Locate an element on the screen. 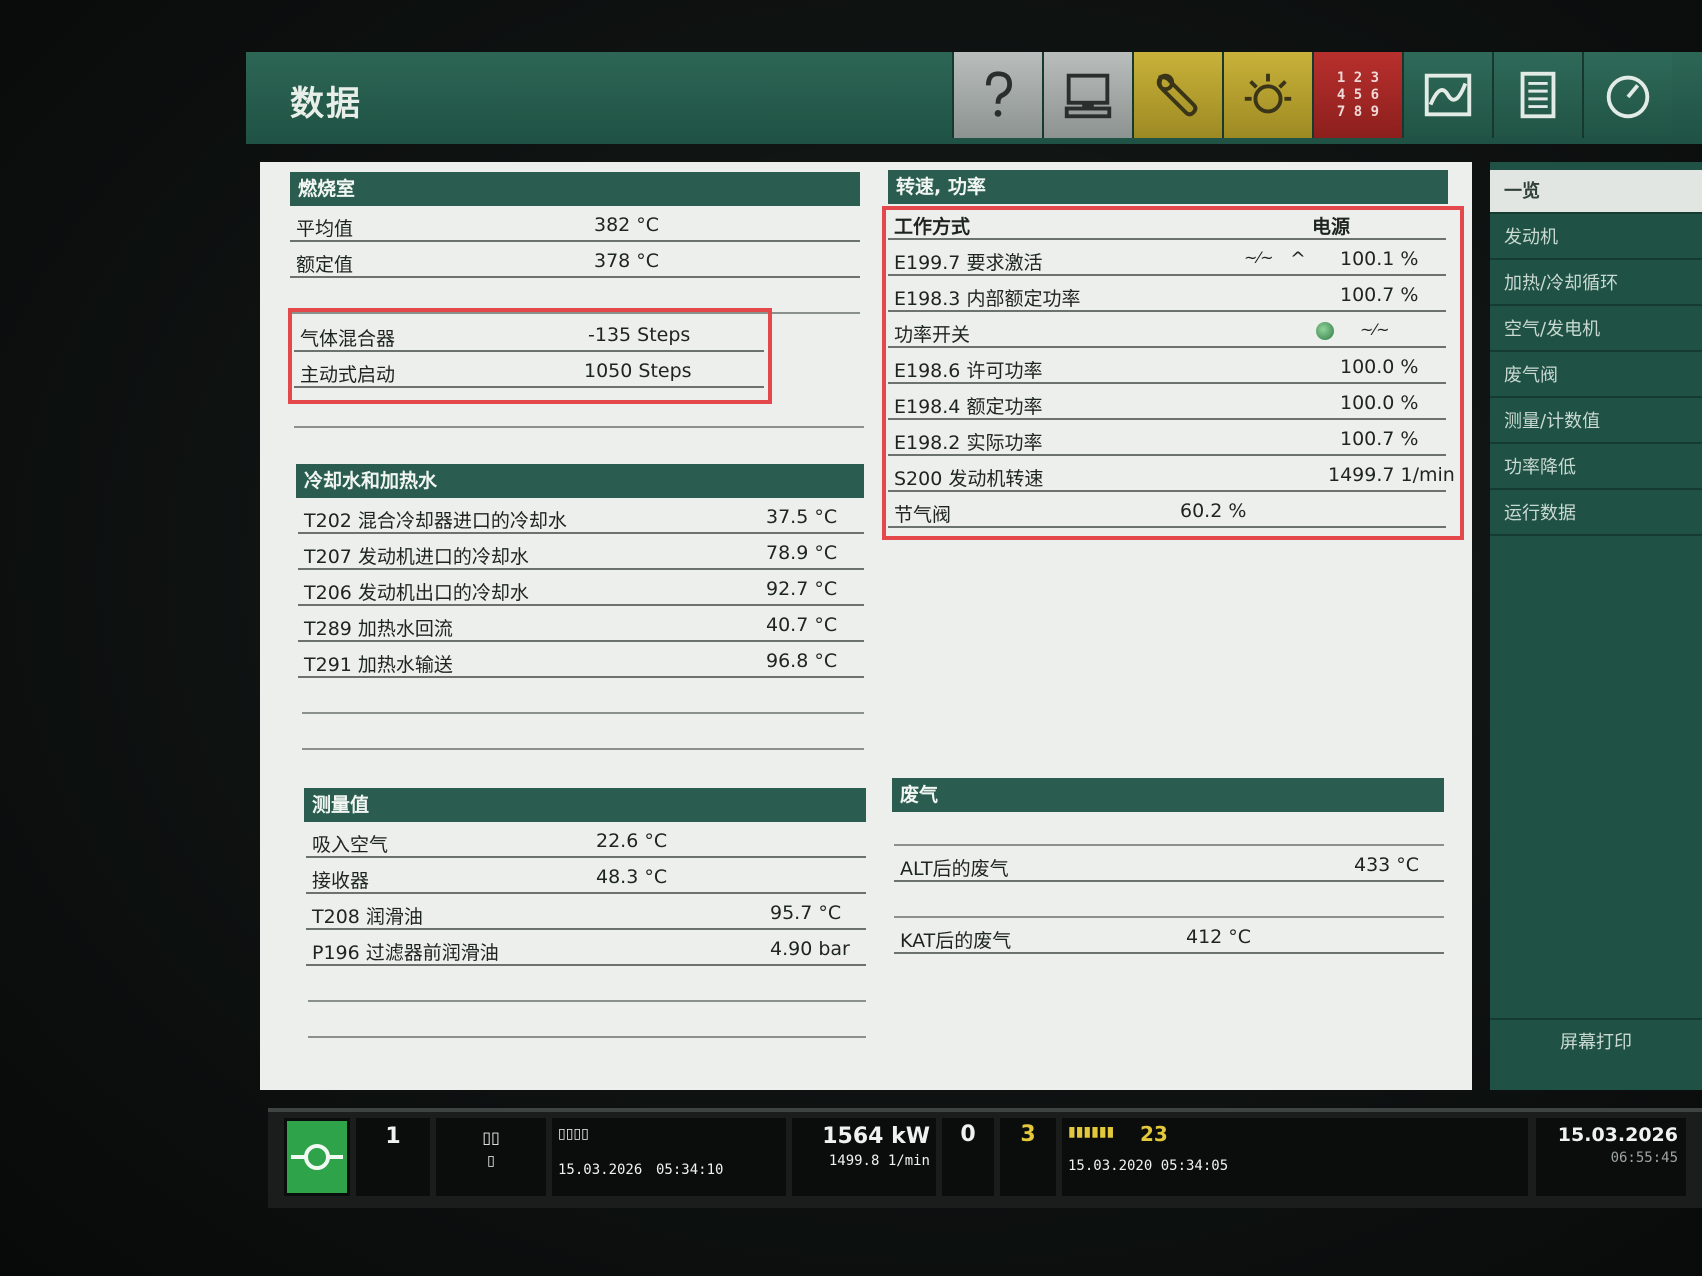 This screenshot has width=1702, height=1276. sidebar-item-operating-data: 运行数据 is located at coordinates (1596, 514).